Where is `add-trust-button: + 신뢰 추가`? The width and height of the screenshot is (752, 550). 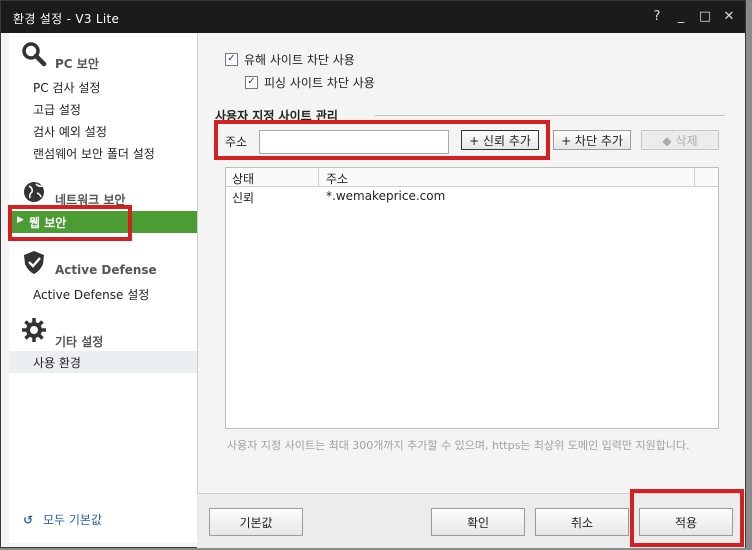 add-trust-button: + 신뢰 추가 is located at coordinates (500, 140).